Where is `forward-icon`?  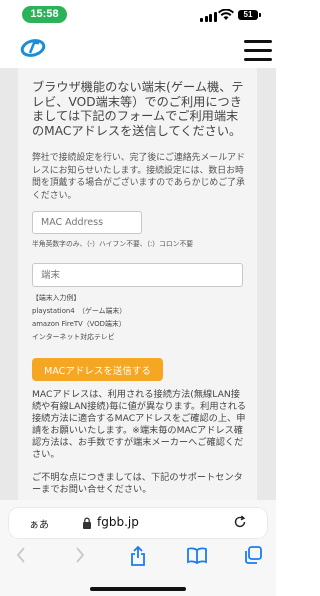
forward-icon is located at coordinates (80, 555).